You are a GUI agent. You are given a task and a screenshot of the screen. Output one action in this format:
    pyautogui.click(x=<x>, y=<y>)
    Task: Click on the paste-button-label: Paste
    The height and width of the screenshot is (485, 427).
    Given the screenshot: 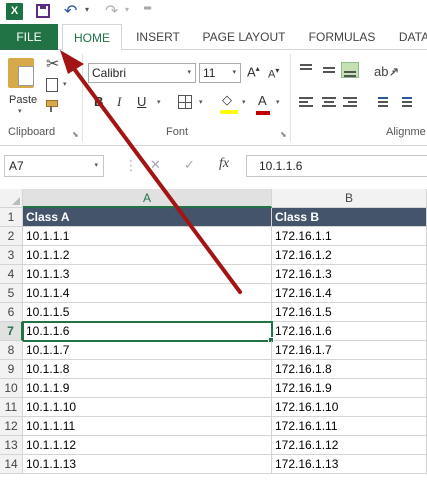 What is the action you would take?
    pyautogui.click(x=23, y=100)
    